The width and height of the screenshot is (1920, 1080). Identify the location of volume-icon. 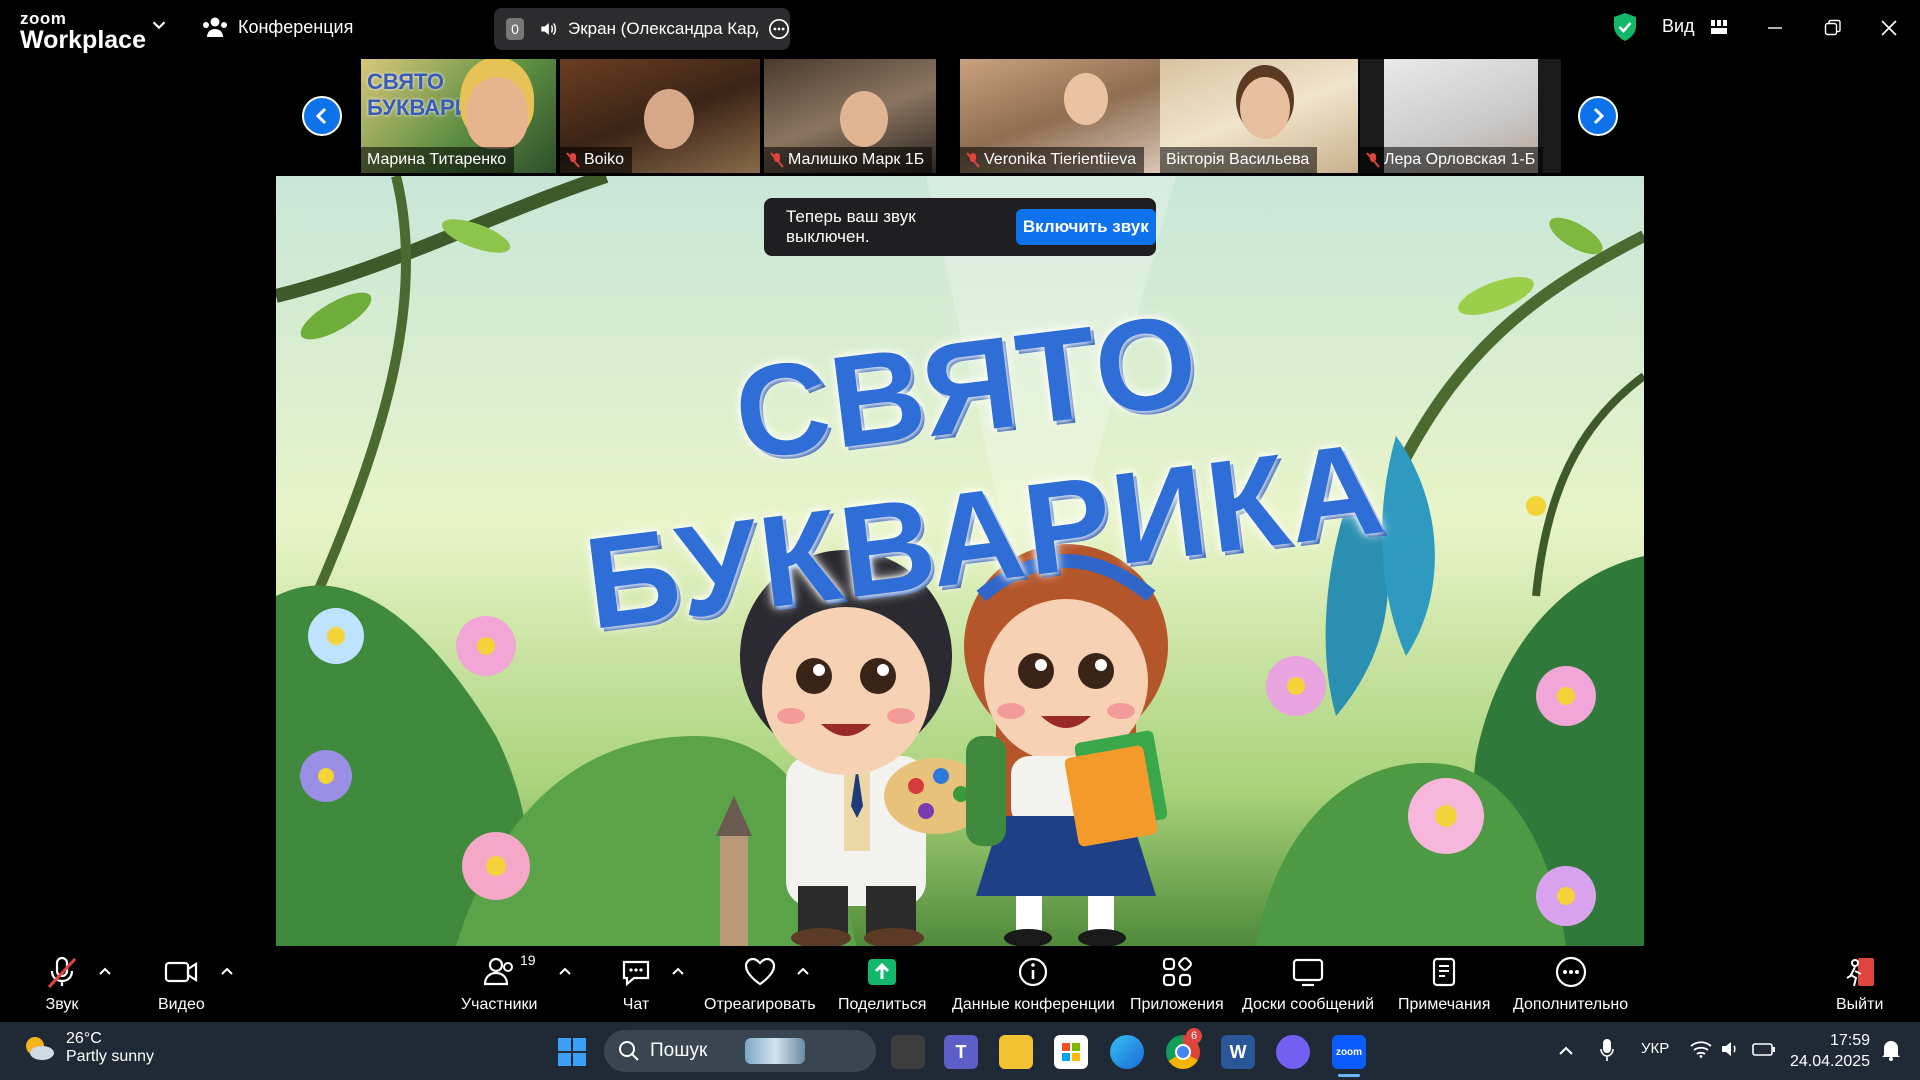
(1730, 1049).